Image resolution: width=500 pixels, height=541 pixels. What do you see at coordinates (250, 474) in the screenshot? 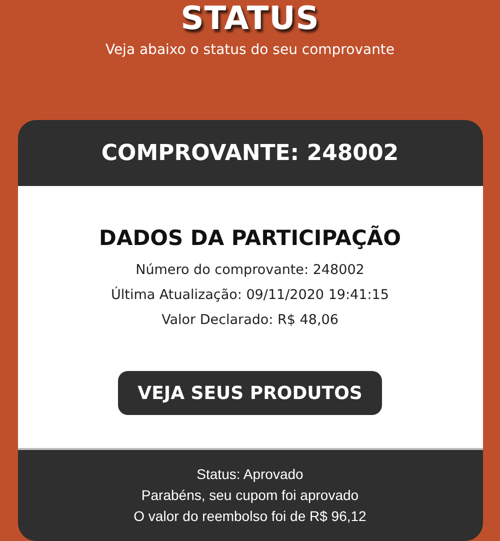
I see `status-text: Status: Aprovado` at bounding box center [250, 474].